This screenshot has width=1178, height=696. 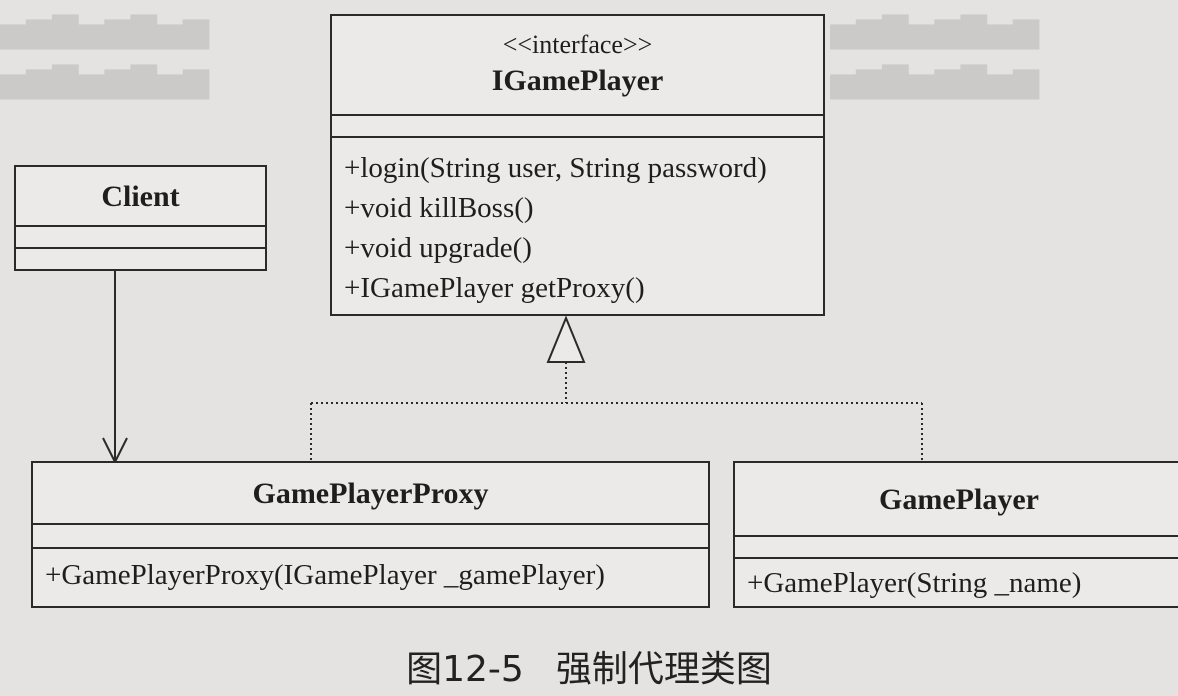 What do you see at coordinates (555, 168) in the screenshot?
I see `operation-login: +login(String user, String password)` at bounding box center [555, 168].